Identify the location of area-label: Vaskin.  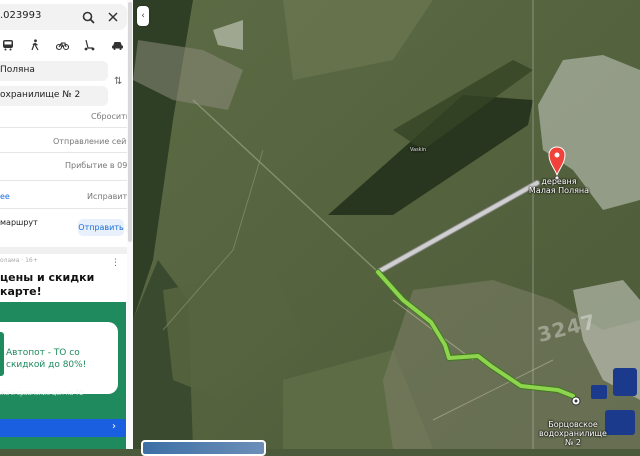
(418, 150).